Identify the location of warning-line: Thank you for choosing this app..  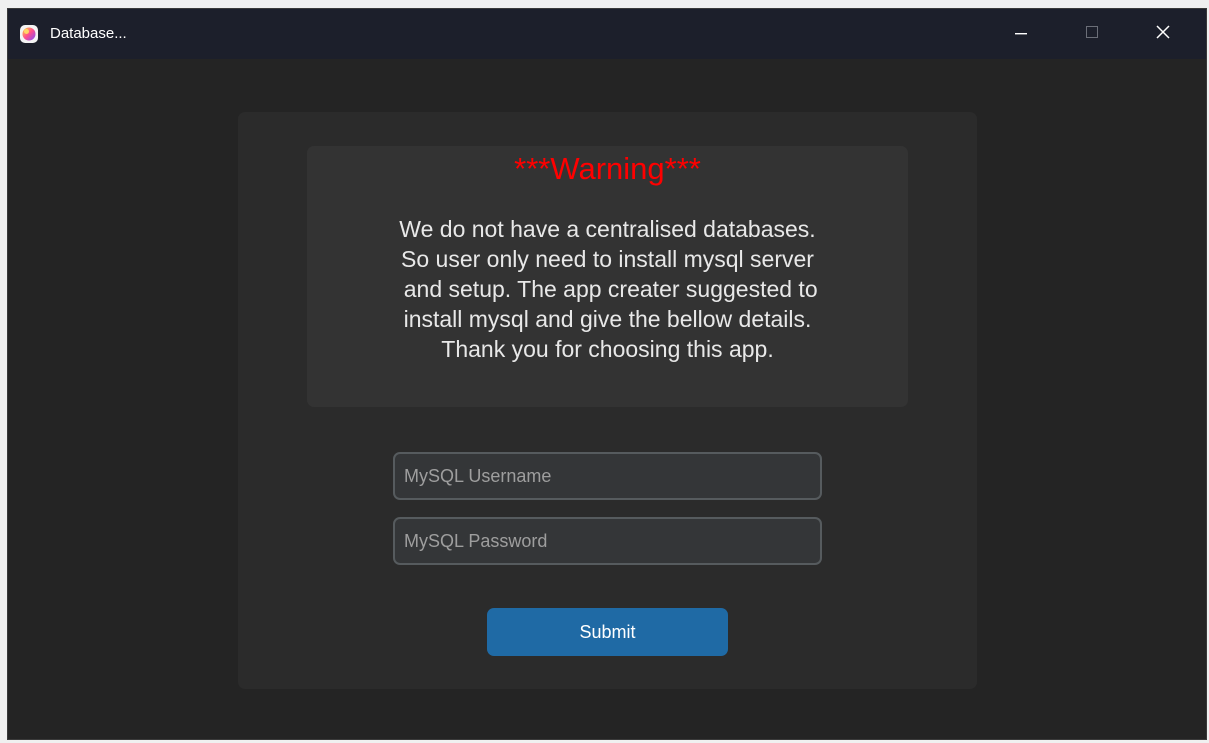
(607, 349).